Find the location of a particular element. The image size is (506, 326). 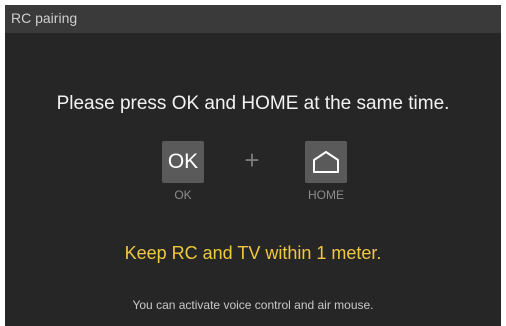

distance-warning: Keep RC and TV within 1 meter. is located at coordinates (253, 253).